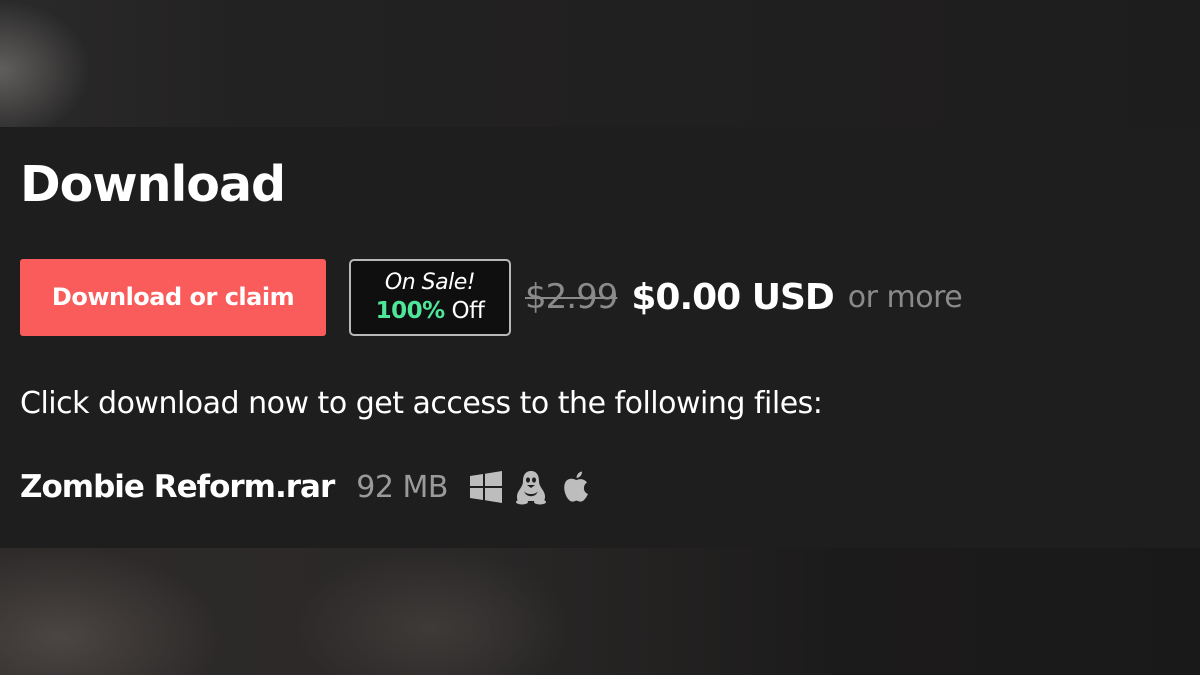 The height and width of the screenshot is (675, 1200). I want to click on current-price: $0.00 USD, so click(732, 297).